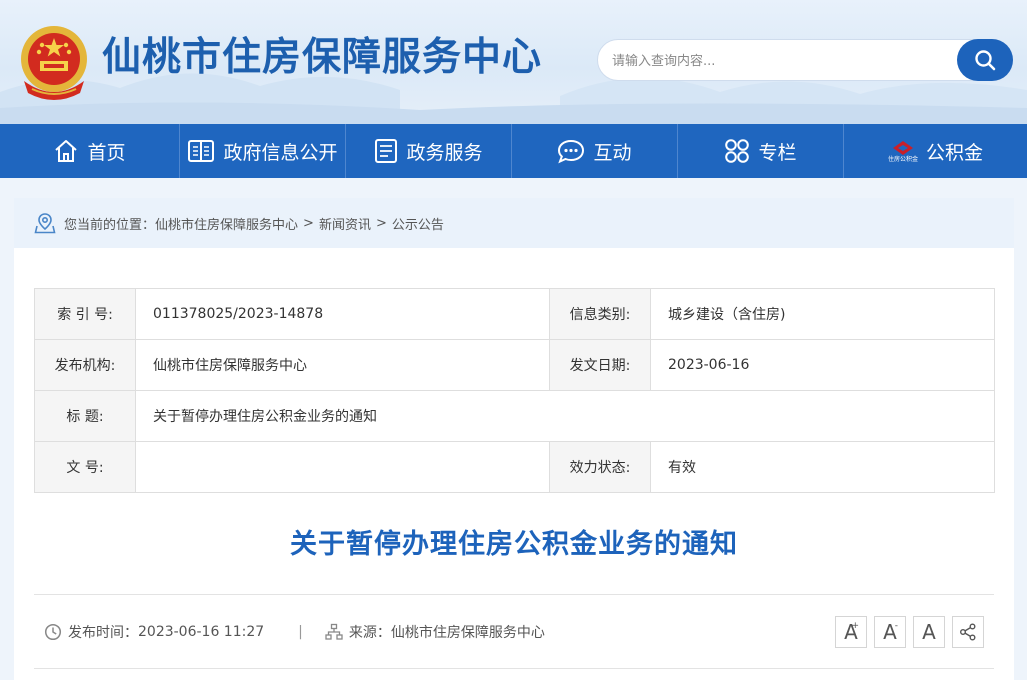  What do you see at coordinates (822, 314) in the screenshot?
I see `category-value: 城乡建设（含住房)` at bounding box center [822, 314].